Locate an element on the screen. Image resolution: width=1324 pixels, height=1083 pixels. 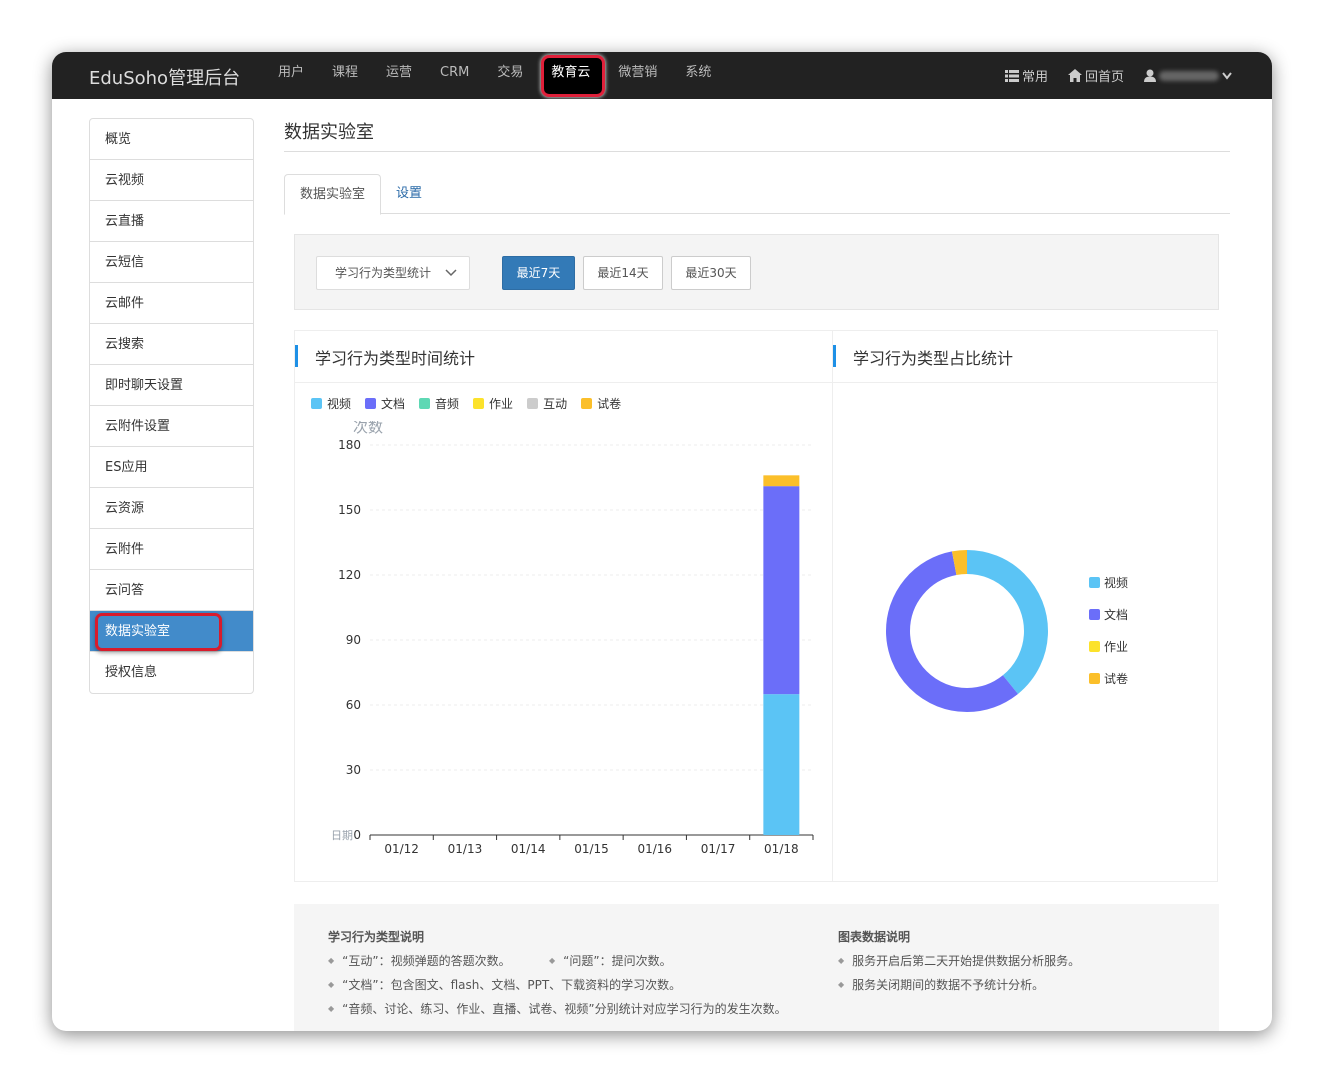
behavior-info-item: “文档”：包含图文、flash、文档、PPT、下载资料的学习次数。 is located at coordinates (504, 984).